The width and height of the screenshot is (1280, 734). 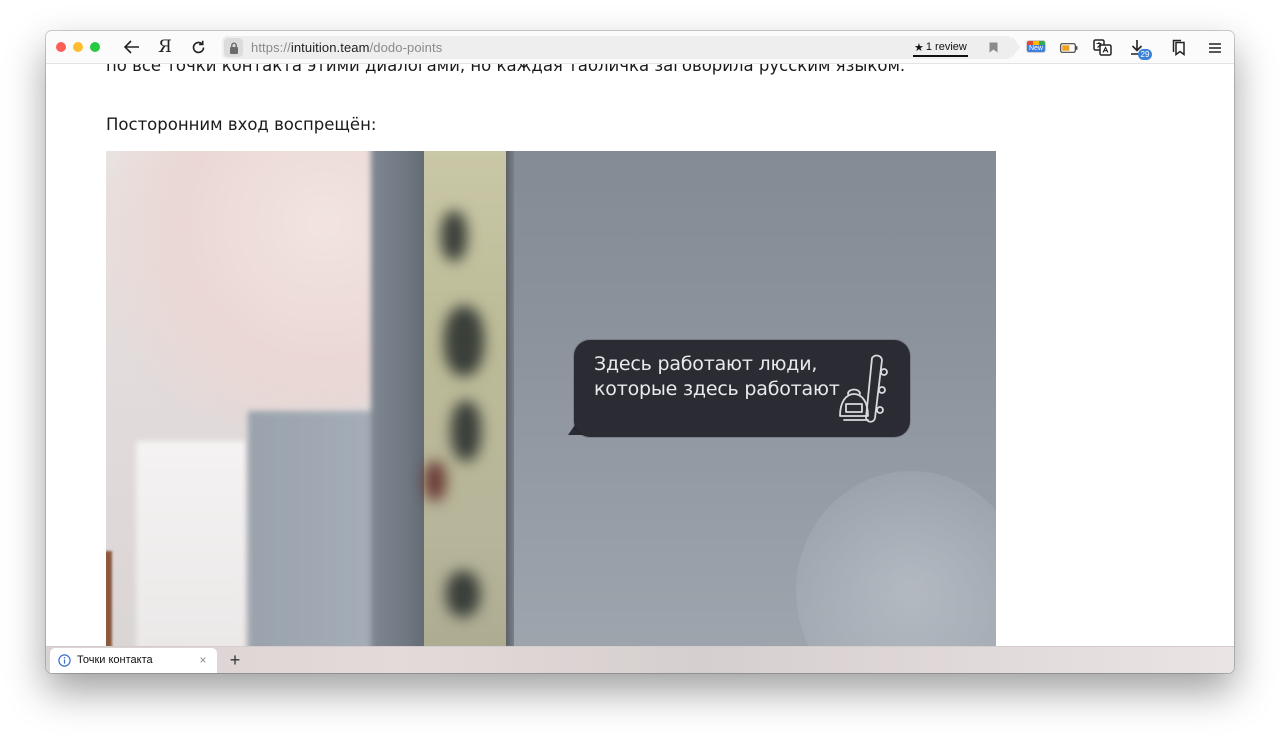 What do you see at coordinates (330, 47) in the screenshot?
I see `url-domain: intuition.team` at bounding box center [330, 47].